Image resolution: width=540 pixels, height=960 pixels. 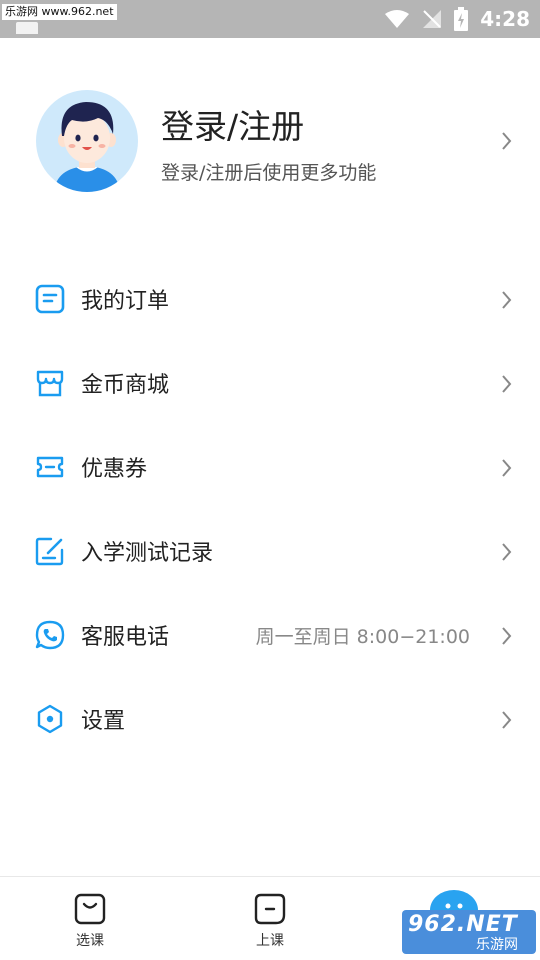 I want to click on profile-login-row: 登录/注册 登录/注册后使用更多功能, so click(x=270, y=140).